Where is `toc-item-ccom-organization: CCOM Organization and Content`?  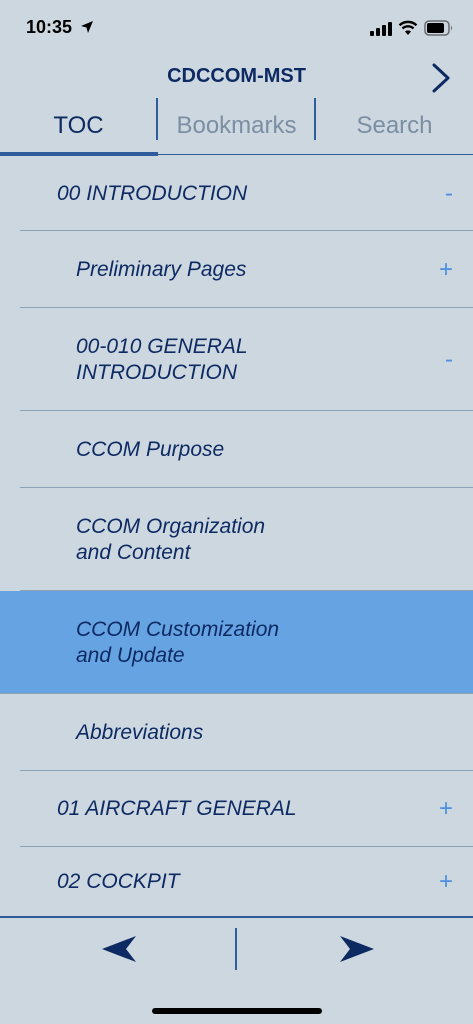 toc-item-ccom-organization: CCOM Organization and Content is located at coordinates (236, 539).